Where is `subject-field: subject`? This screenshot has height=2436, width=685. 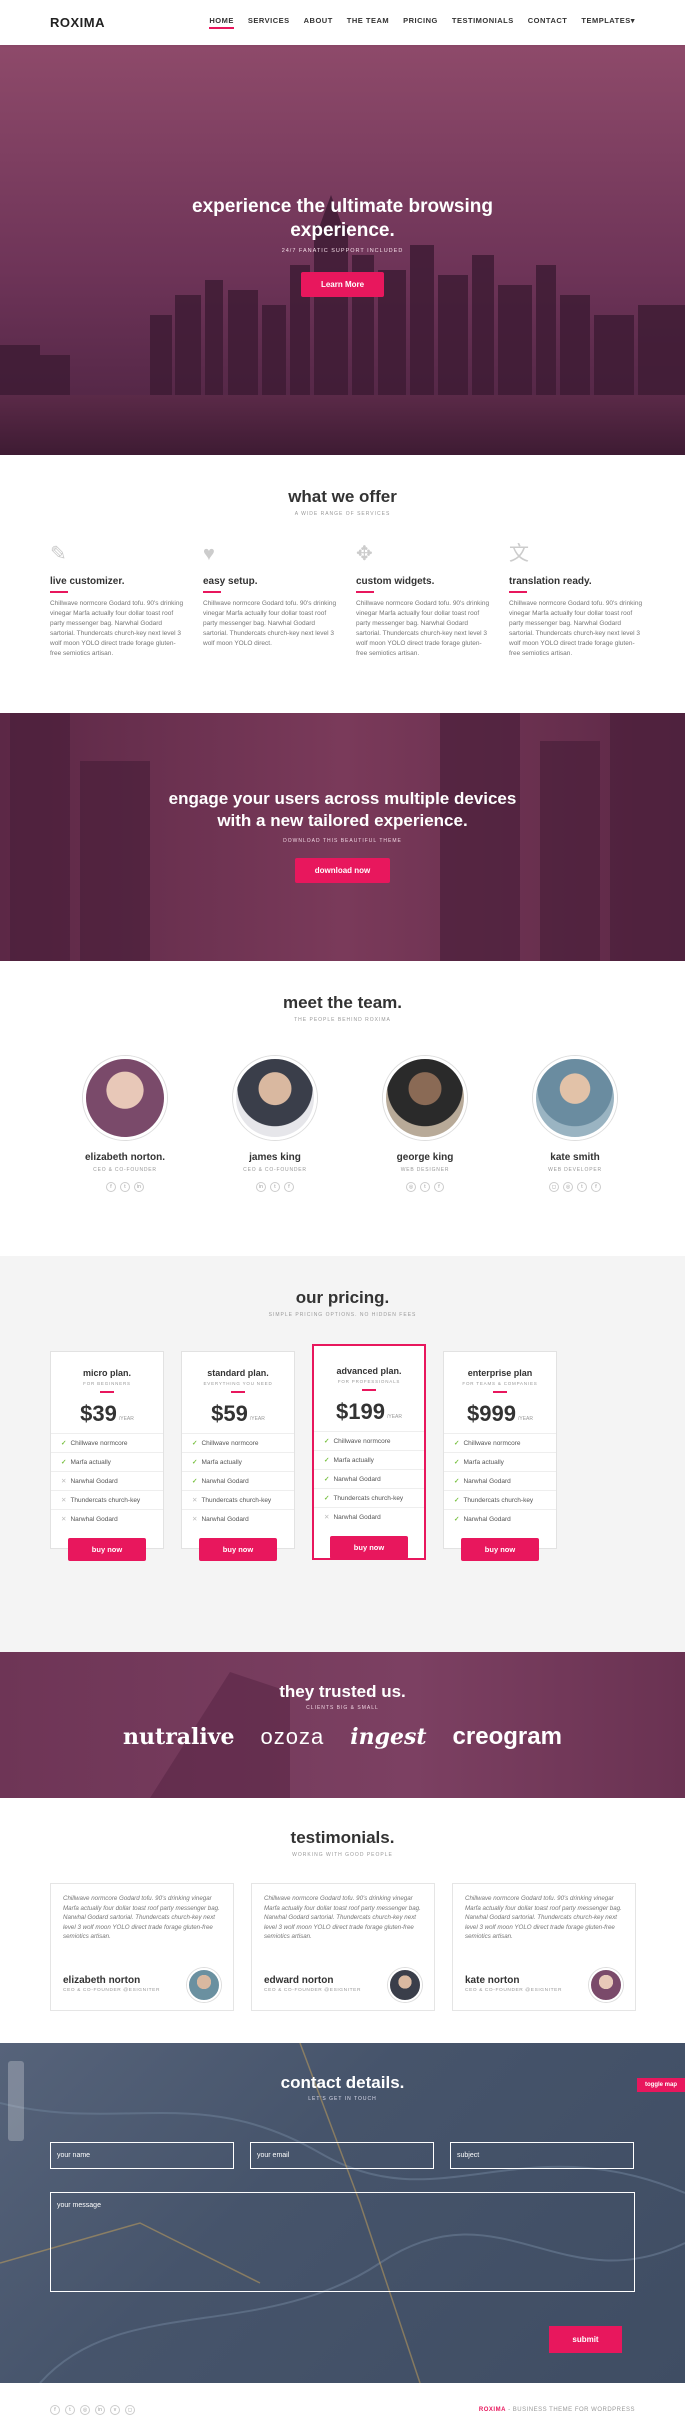
subject-field: subject is located at coordinates (542, 2155).